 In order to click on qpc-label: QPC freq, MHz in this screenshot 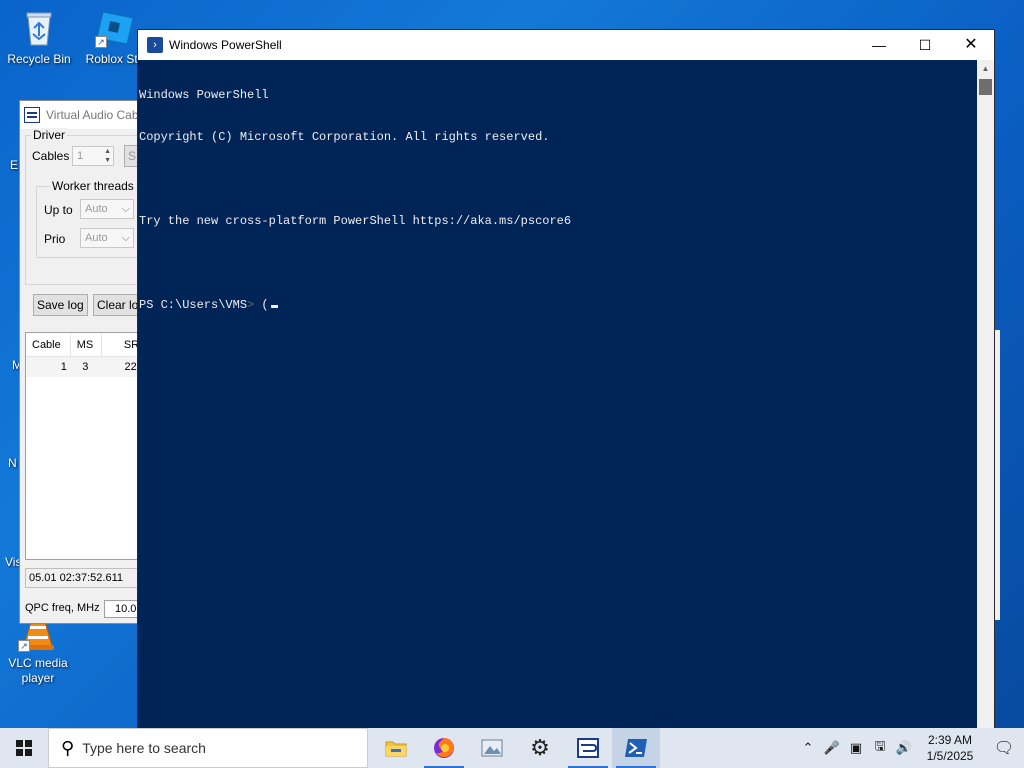, I will do `click(62, 608)`.